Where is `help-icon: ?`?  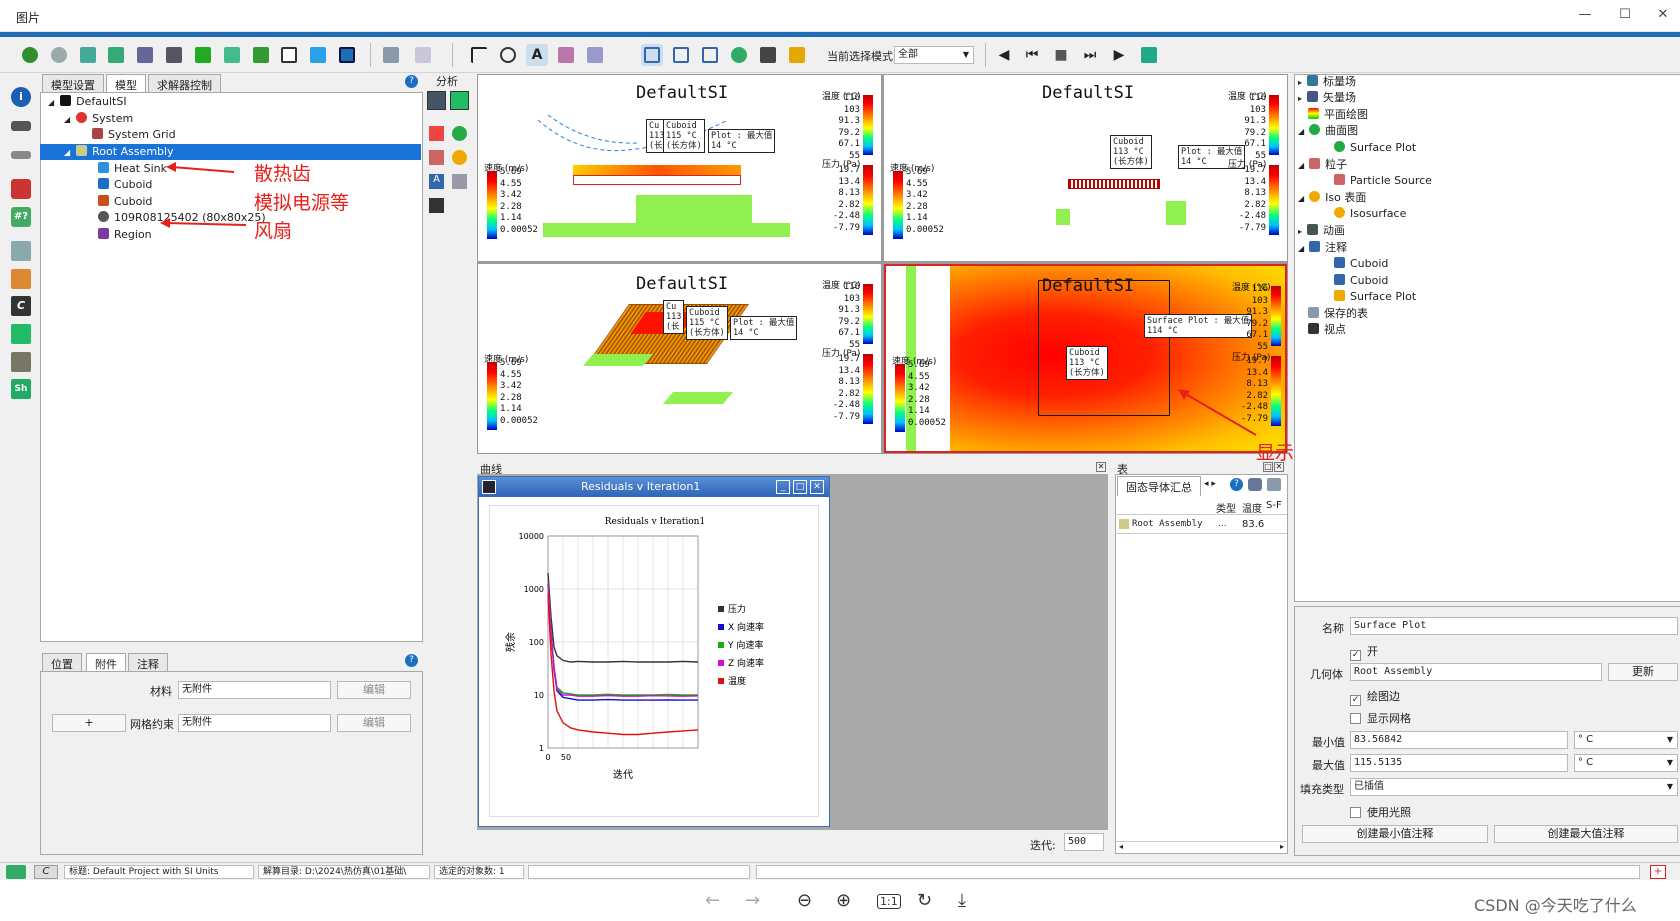
help-icon: ? is located at coordinates (411, 81).